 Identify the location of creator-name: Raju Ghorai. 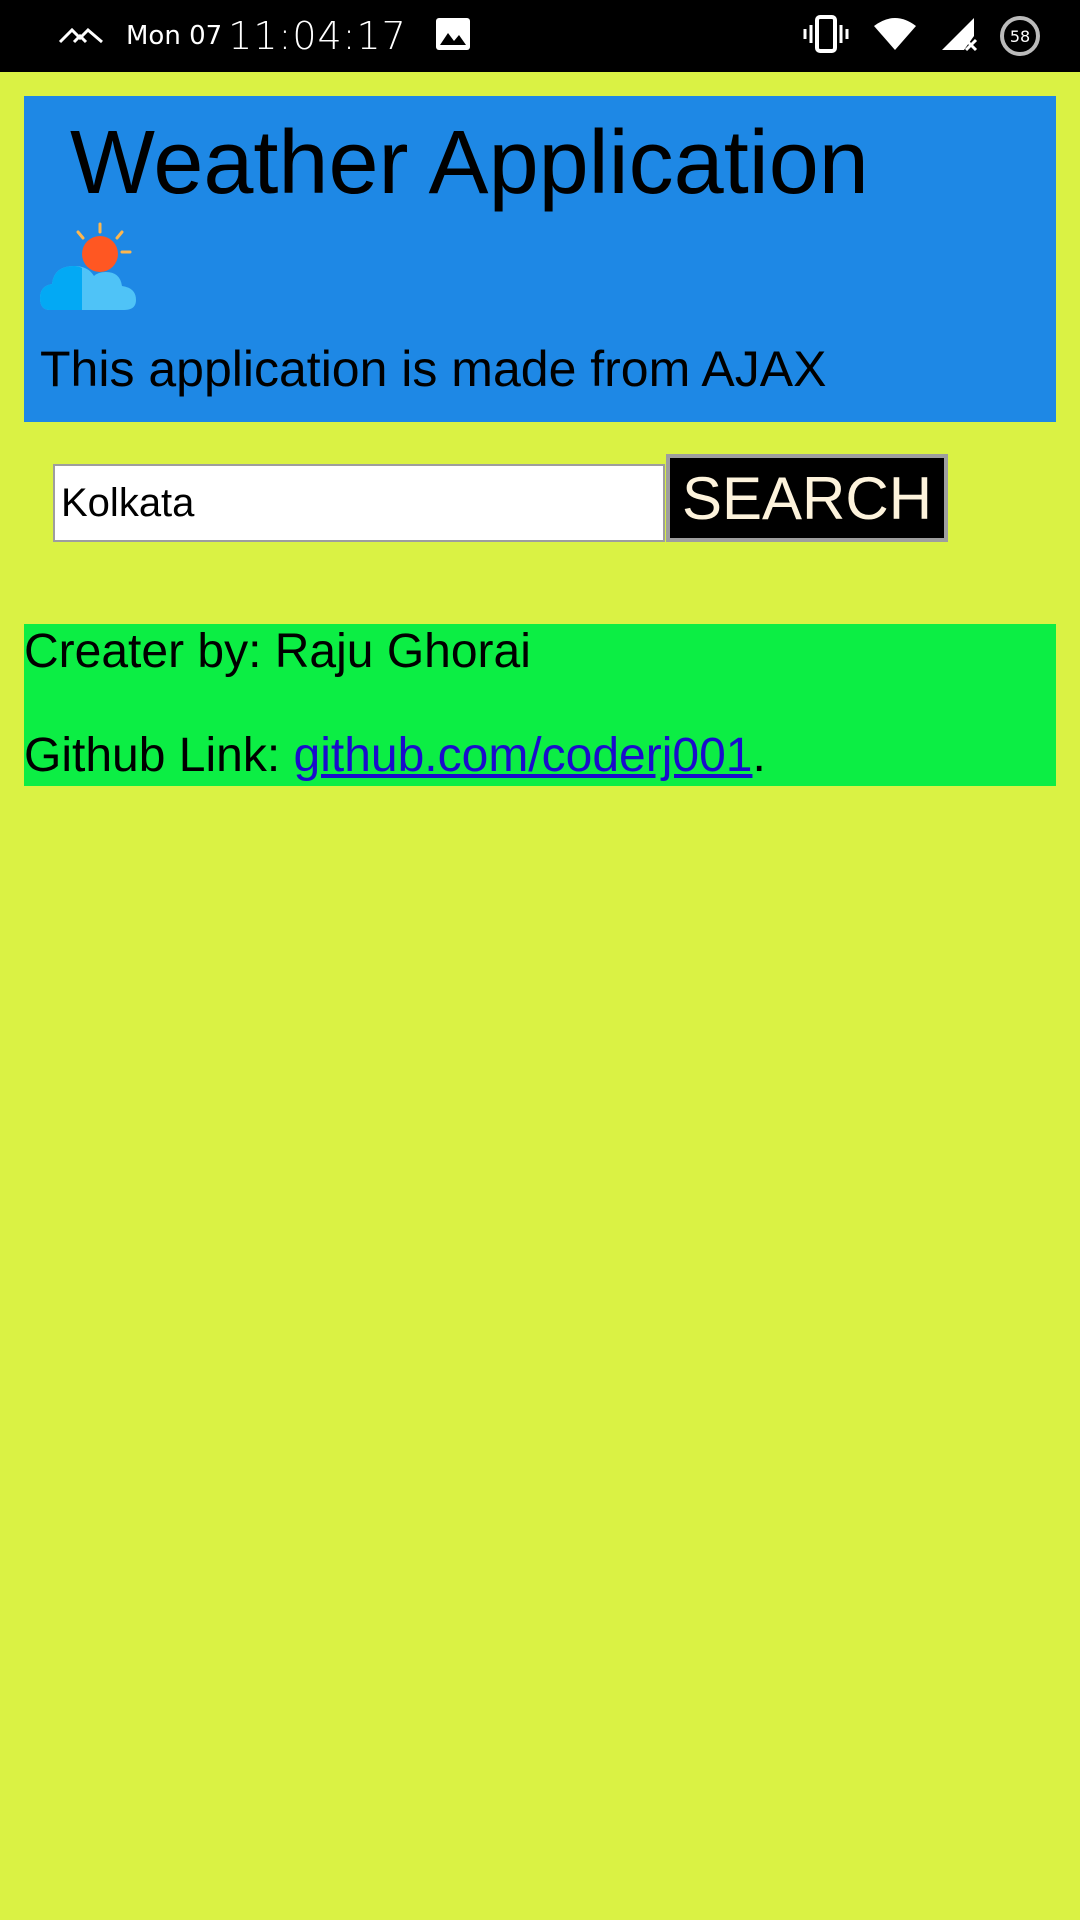
(402, 651).